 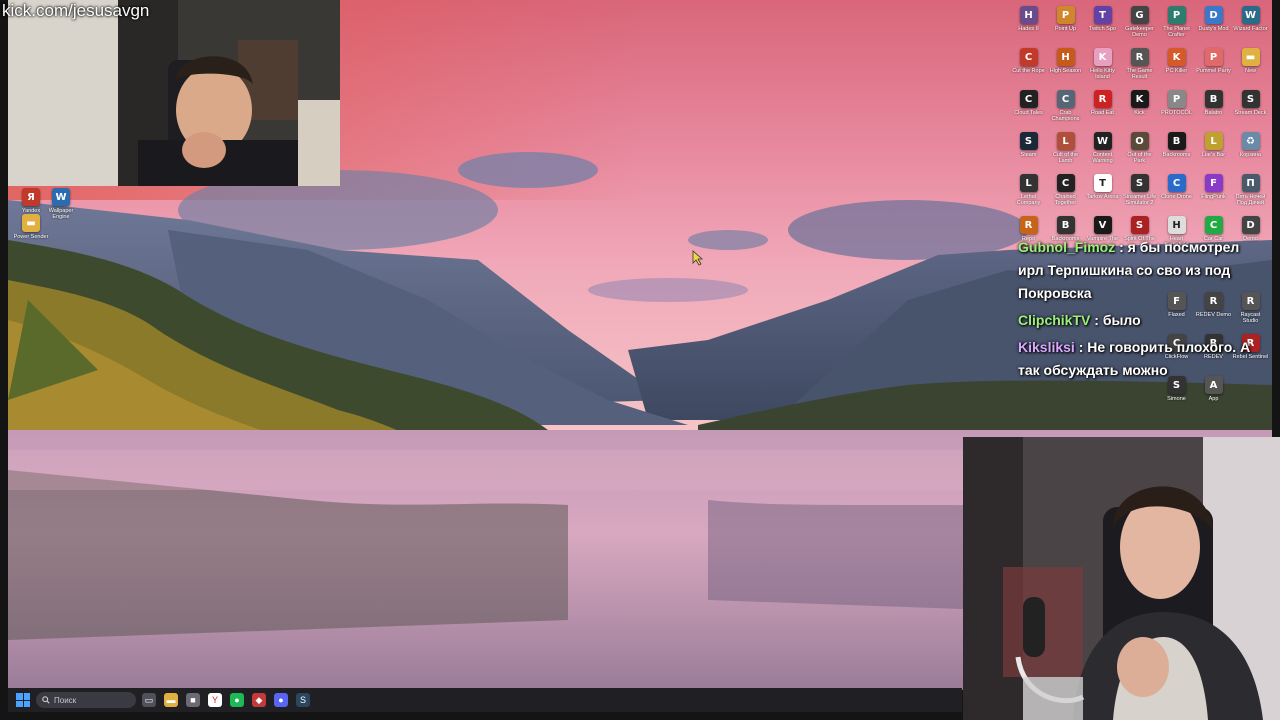 I want to click on desktop-icon-road-eat: R Road Eat, so click(x=1102, y=109).